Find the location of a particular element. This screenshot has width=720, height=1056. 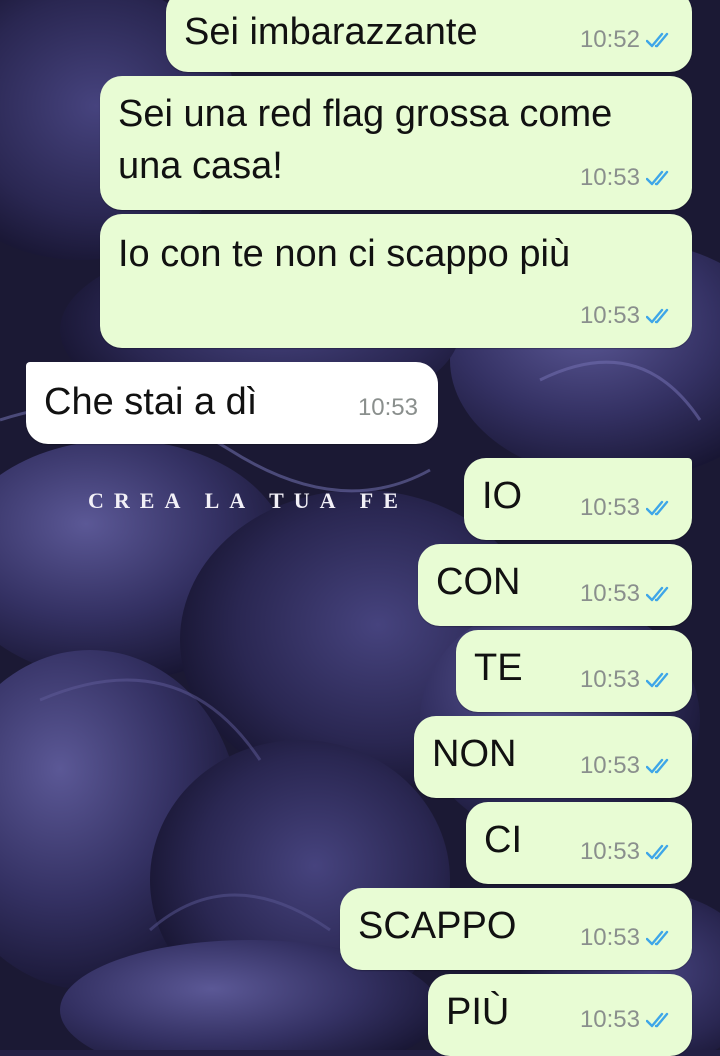

message-bubble-outgoing: PIÙ 10:53 is located at coordinates (560, 1015).